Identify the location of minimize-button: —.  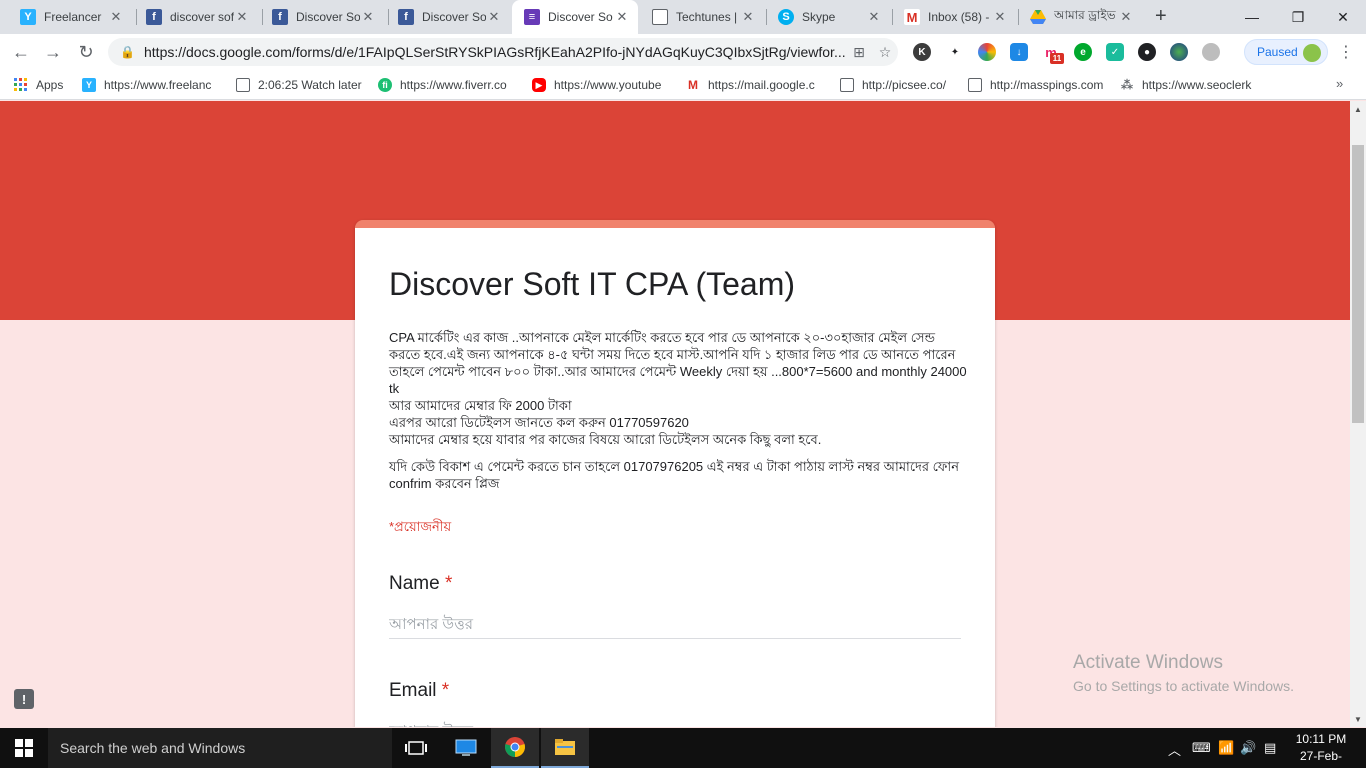
(1252, 17).